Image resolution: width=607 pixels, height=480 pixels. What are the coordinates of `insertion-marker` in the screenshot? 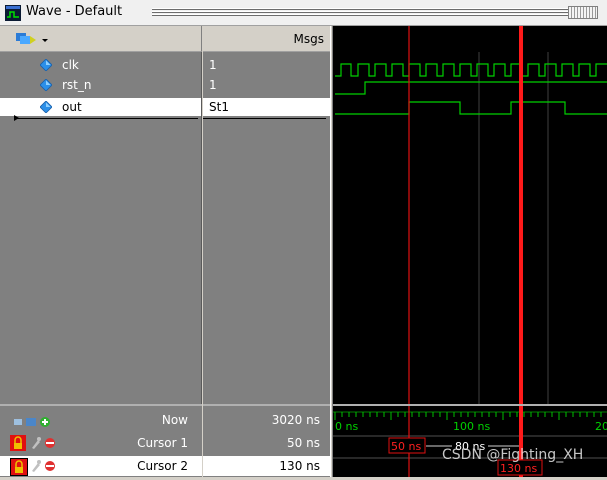 It's located at (16, 118).